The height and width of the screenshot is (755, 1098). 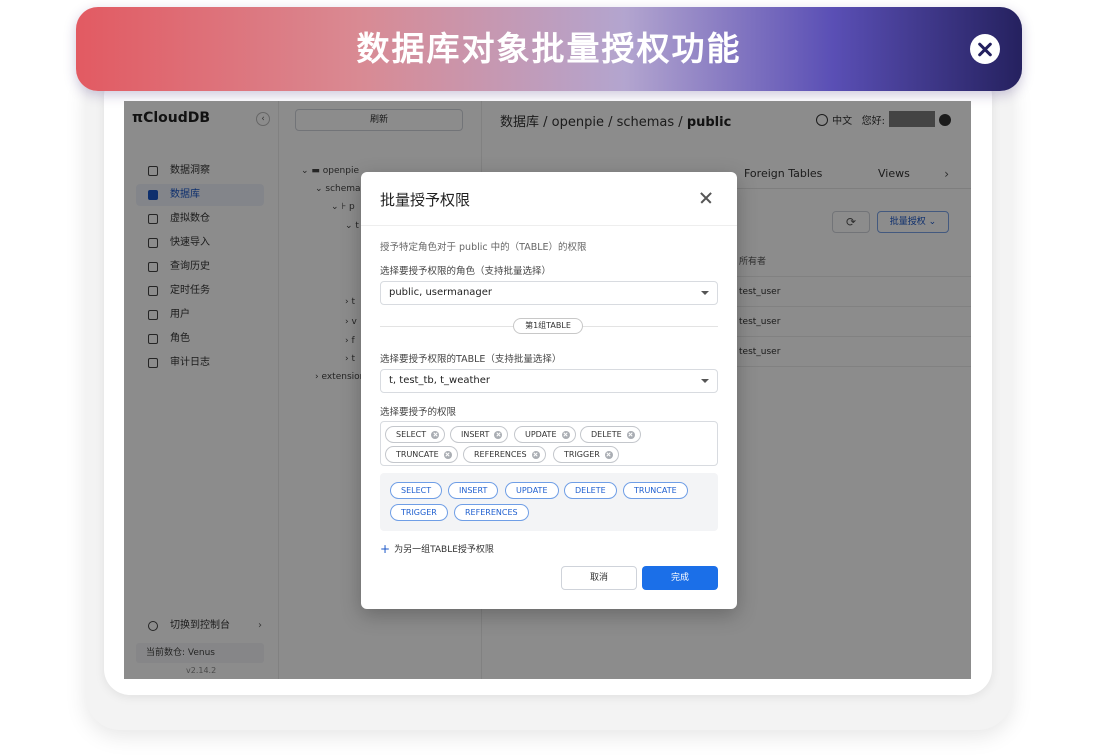 I want to click on plus-icon: +, so click(x=385, y=549).